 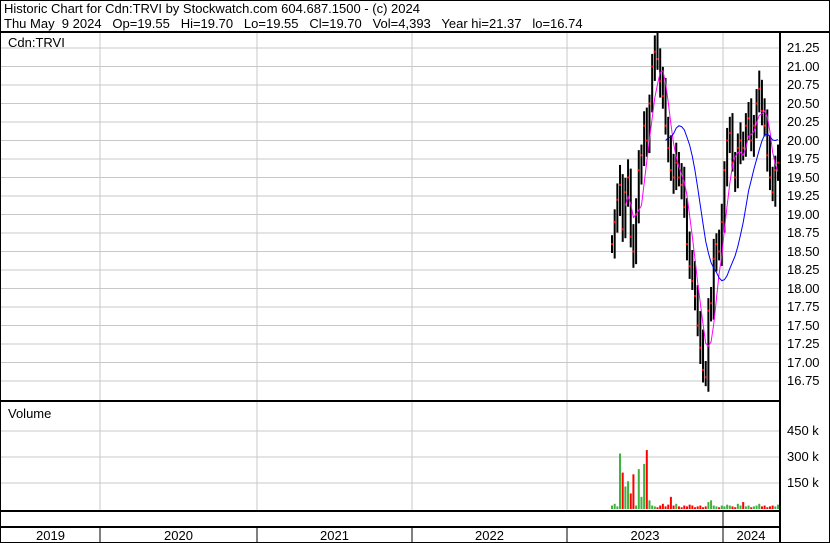 What do you see at coordinates (803, 251) in the screenshot?
I see `price-tick-label: 18.50` at bounding box center [803, 251].